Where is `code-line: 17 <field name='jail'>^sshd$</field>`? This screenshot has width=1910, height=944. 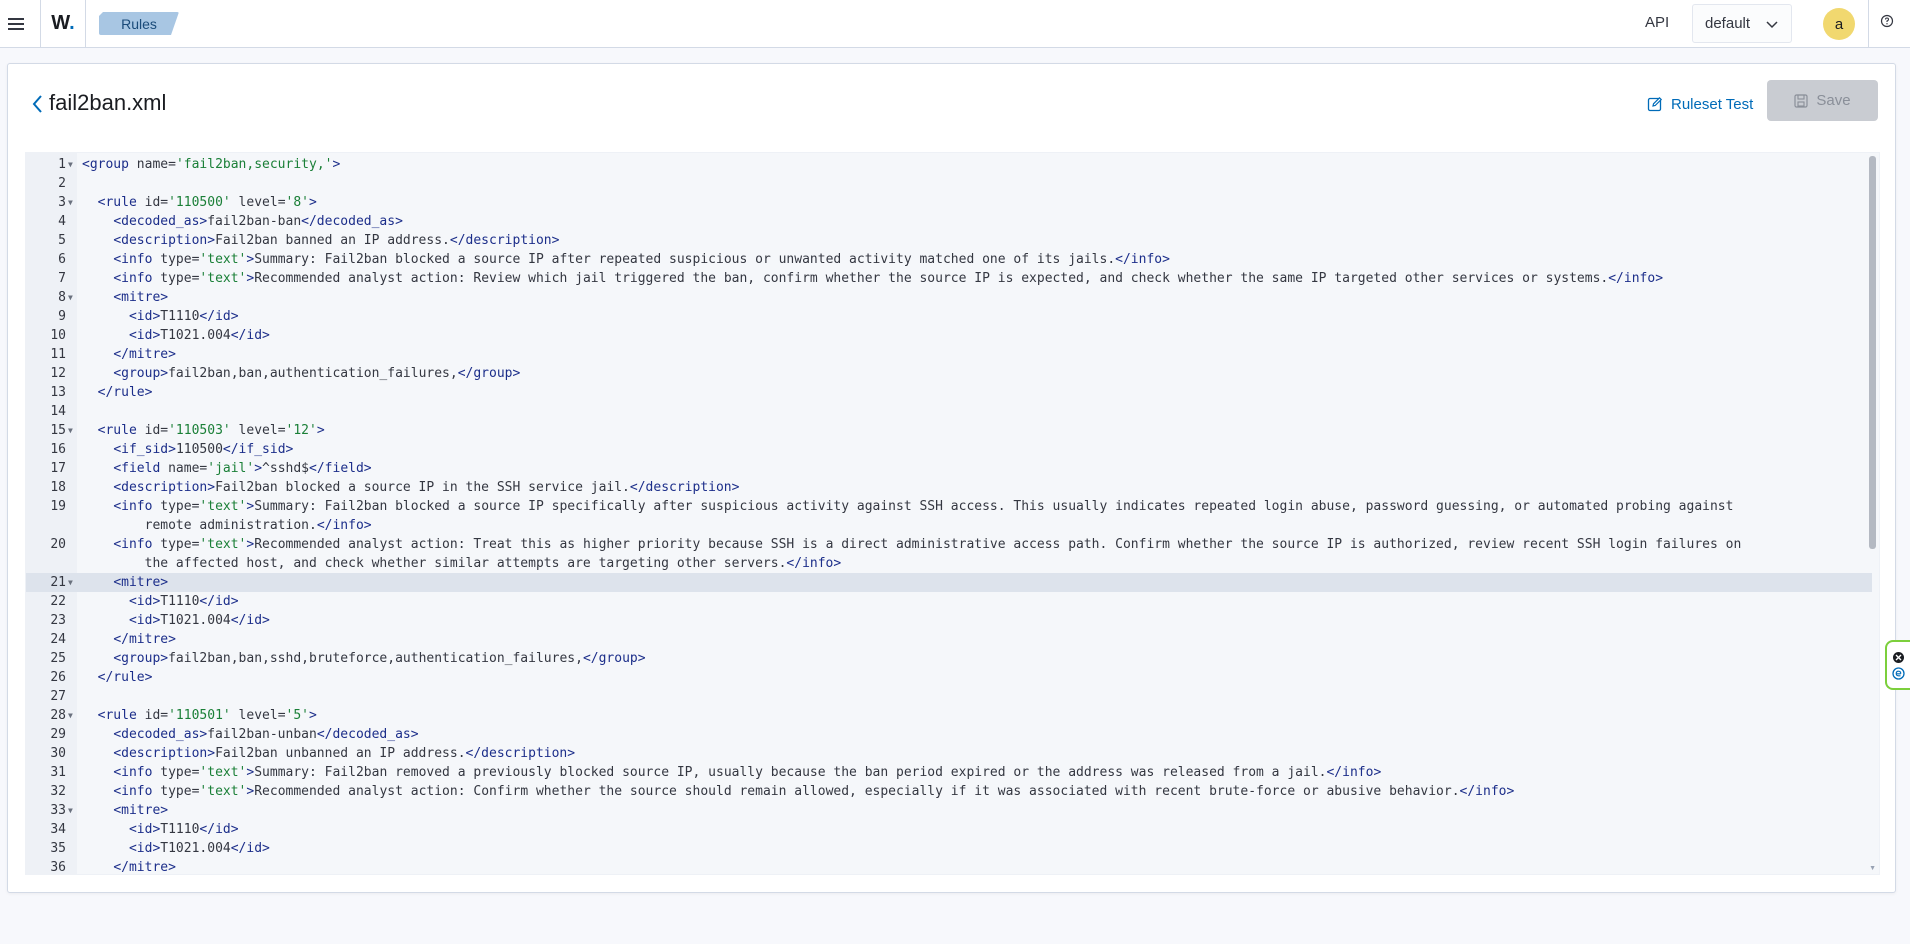
code-line: 17 <field name='jail'>^sshd$</field> is located at coordinates (949, 468).